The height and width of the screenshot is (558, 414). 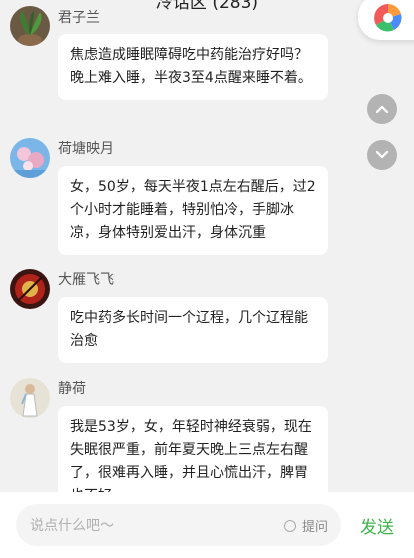 I want to click on chevron-up-icon, so click(x=382, y=109).